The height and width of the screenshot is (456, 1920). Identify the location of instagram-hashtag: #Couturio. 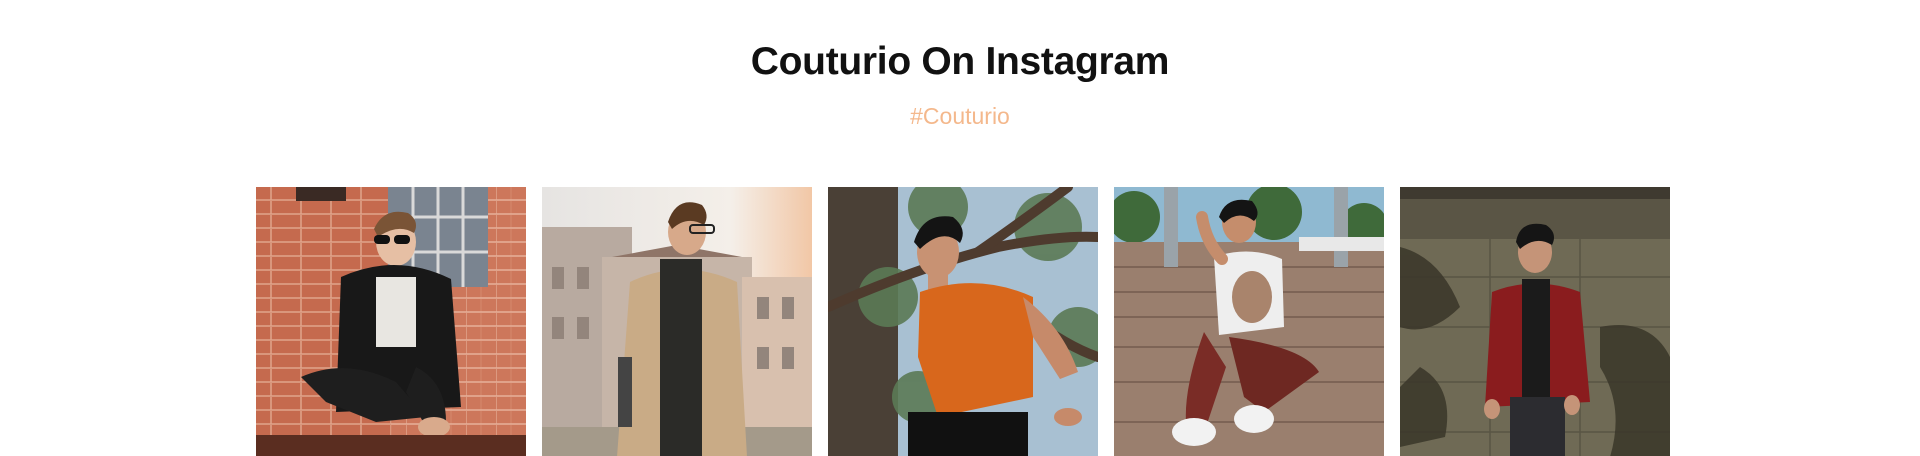
(960, 116).